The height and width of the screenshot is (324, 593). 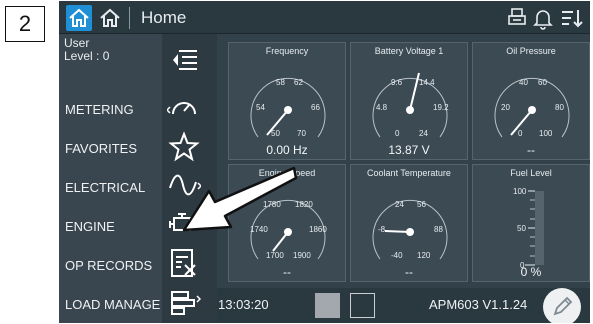 What do you see at coordinates (101, 148) in the screenshot?
I see `menu-label: FAVORITES` at bounding box center [101, 148].